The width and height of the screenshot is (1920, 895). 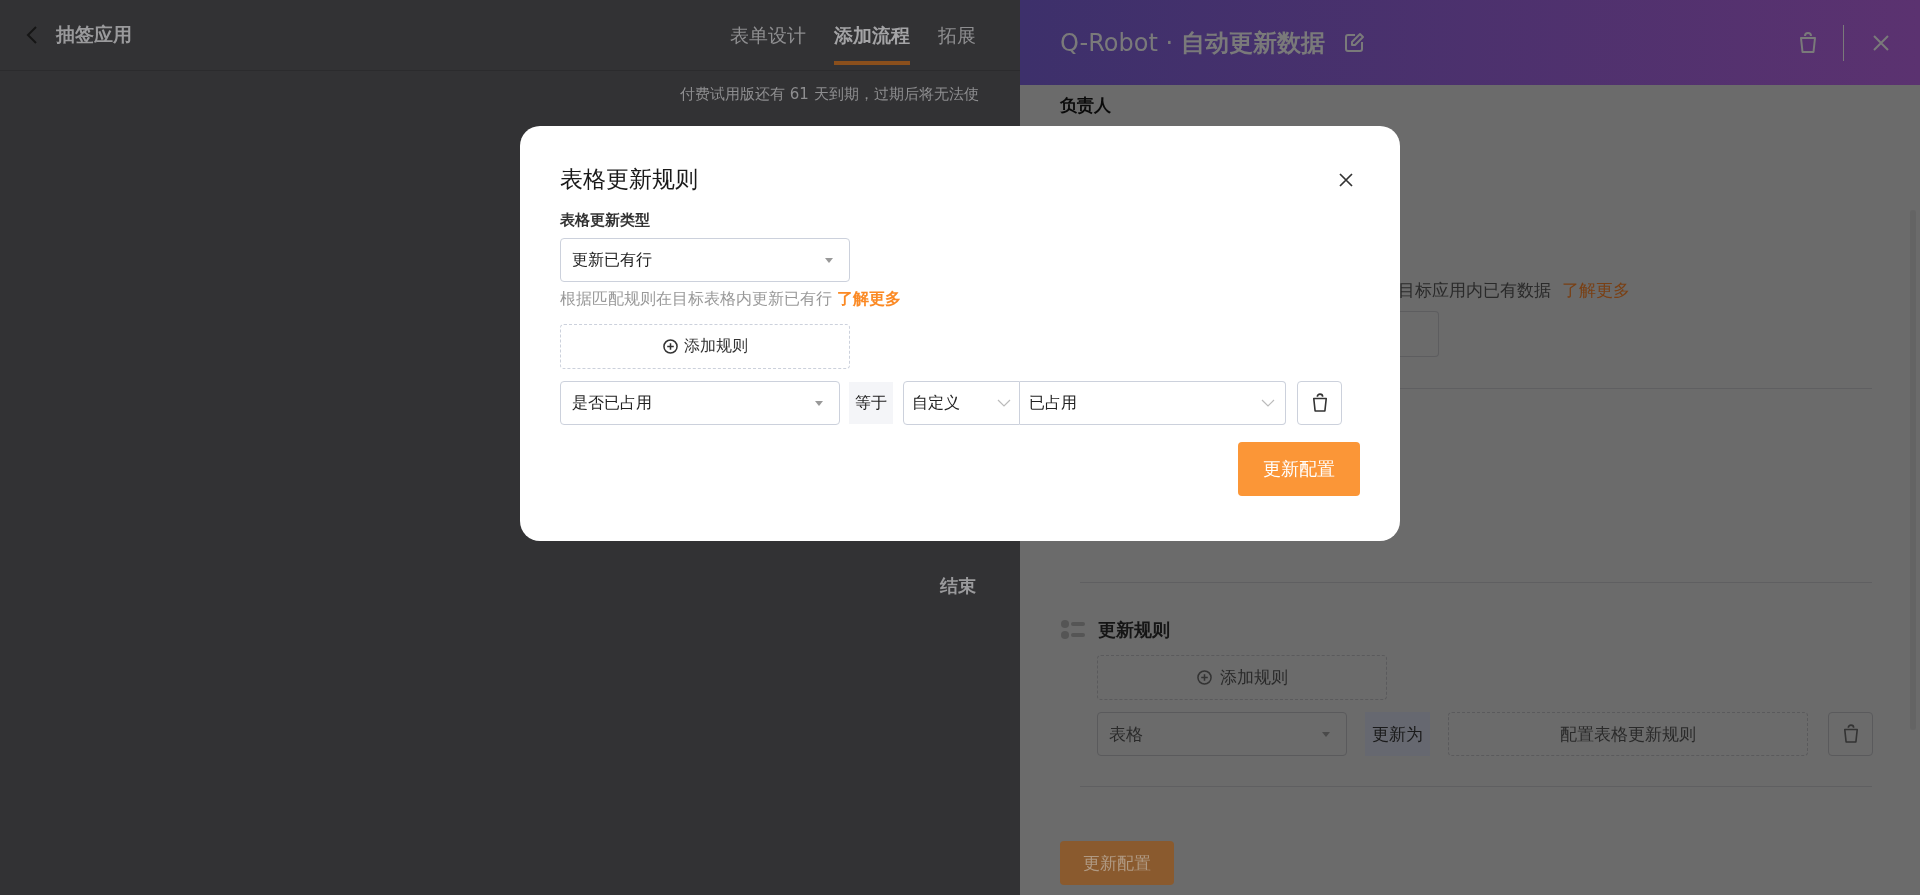 I want to click on app-title: 抽签应用, so click(x=94, y=34).